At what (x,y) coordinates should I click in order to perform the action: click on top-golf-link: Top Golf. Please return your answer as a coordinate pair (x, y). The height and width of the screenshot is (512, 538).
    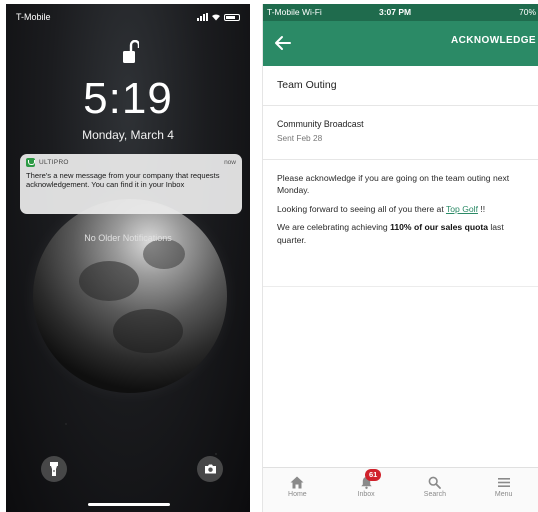
    Looking at the image, I should click on (462, 209).